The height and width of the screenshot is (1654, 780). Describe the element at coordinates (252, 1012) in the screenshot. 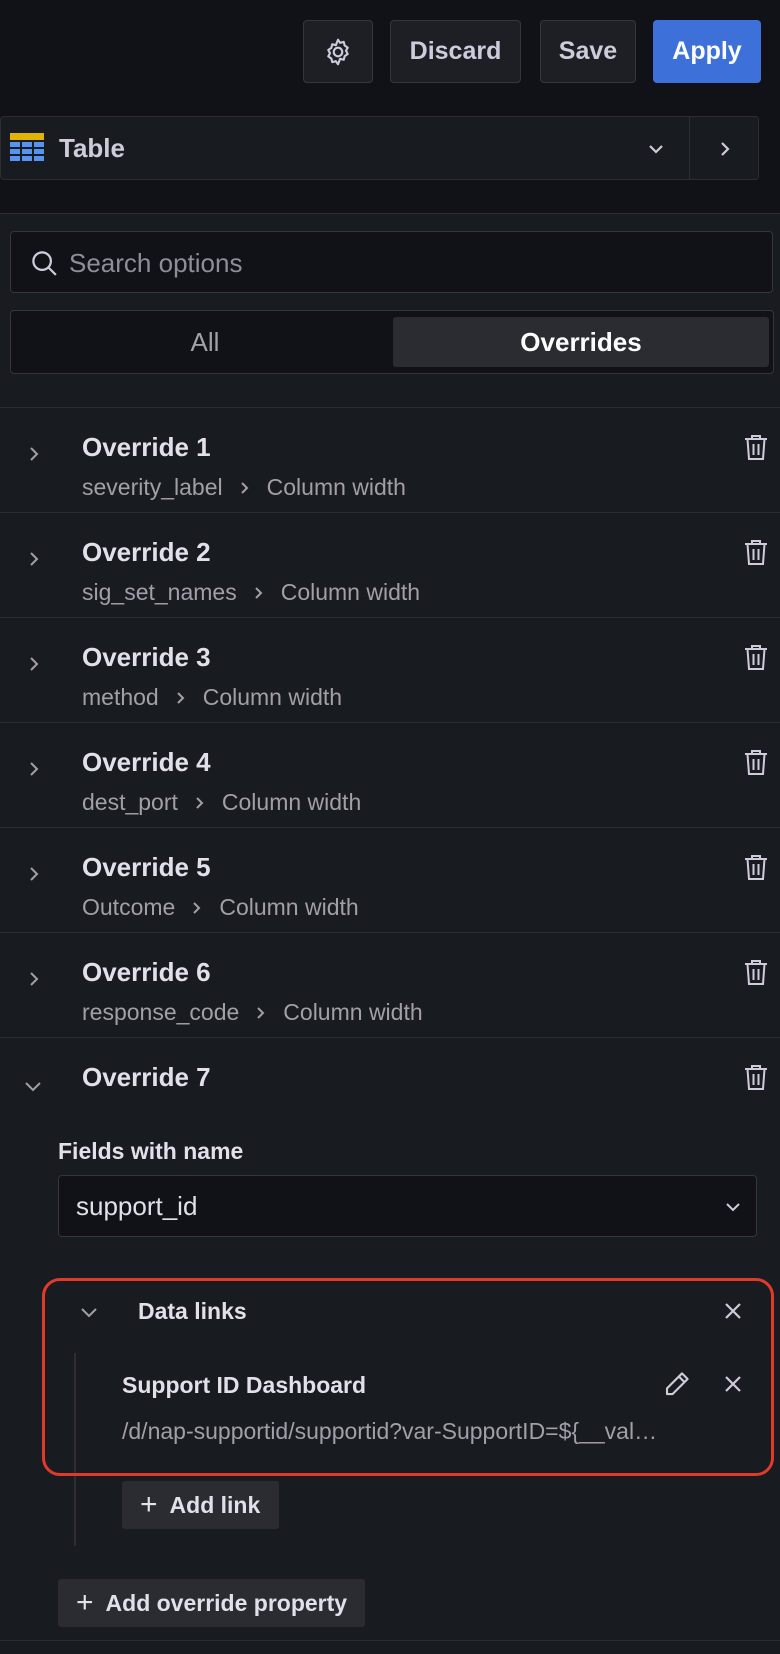

I see `override-summary: response_code Column width` at that location.